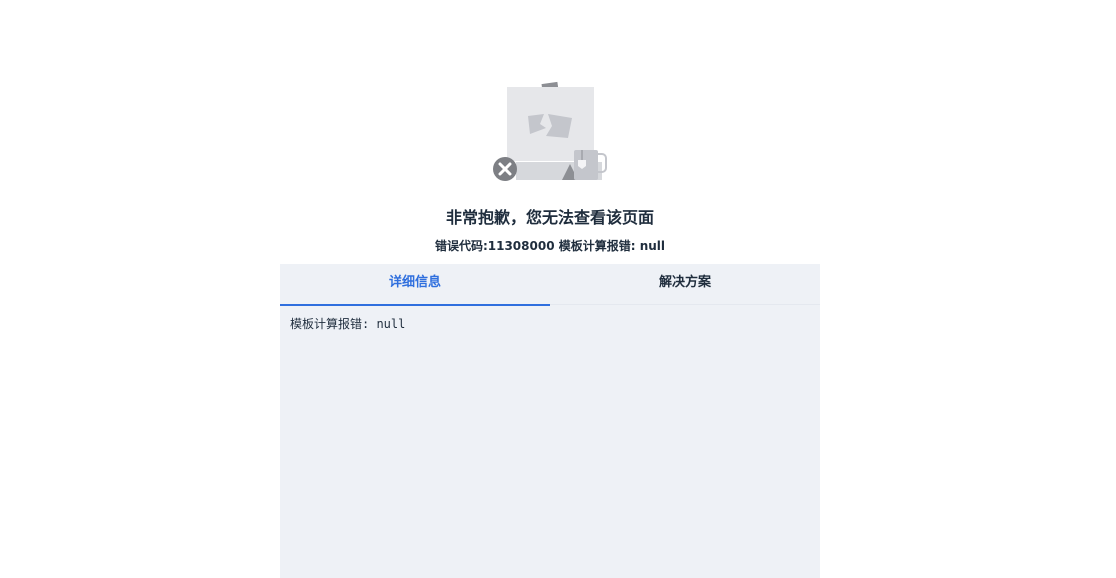 The image size is (1116, 578). I want to click on error-title: 非常抱歉，您无法查看该页面, so click(549, 217).